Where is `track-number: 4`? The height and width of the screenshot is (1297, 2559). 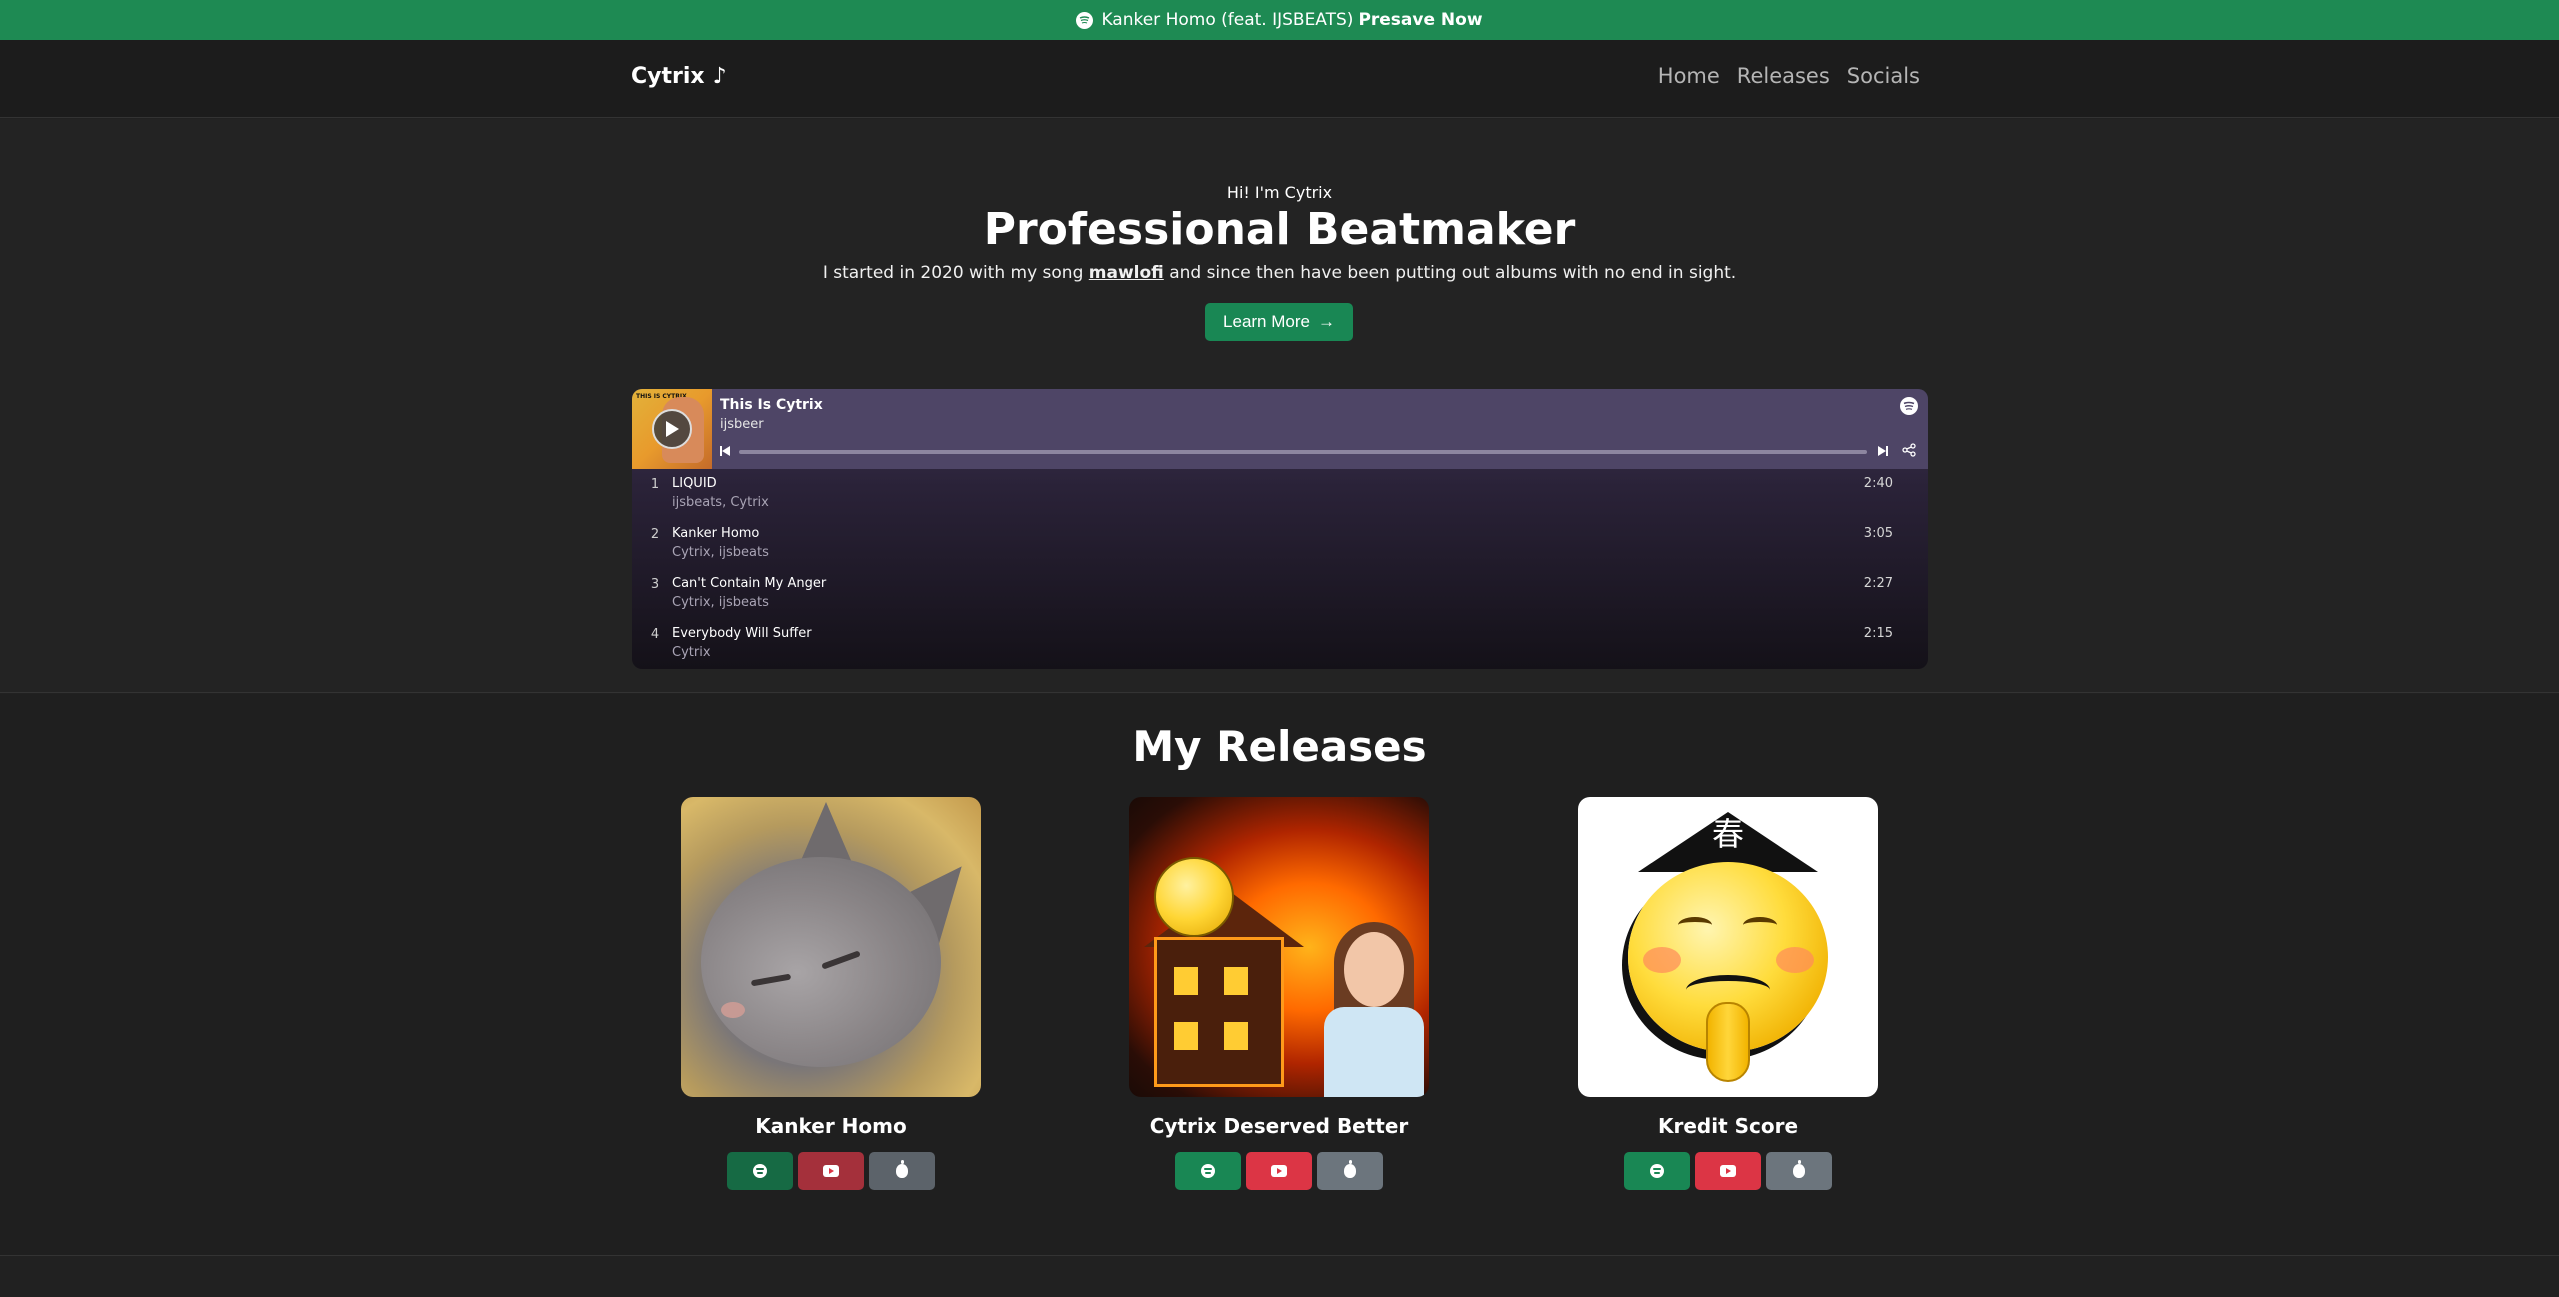
track-number: 4 is located at coordinates (655, 634).